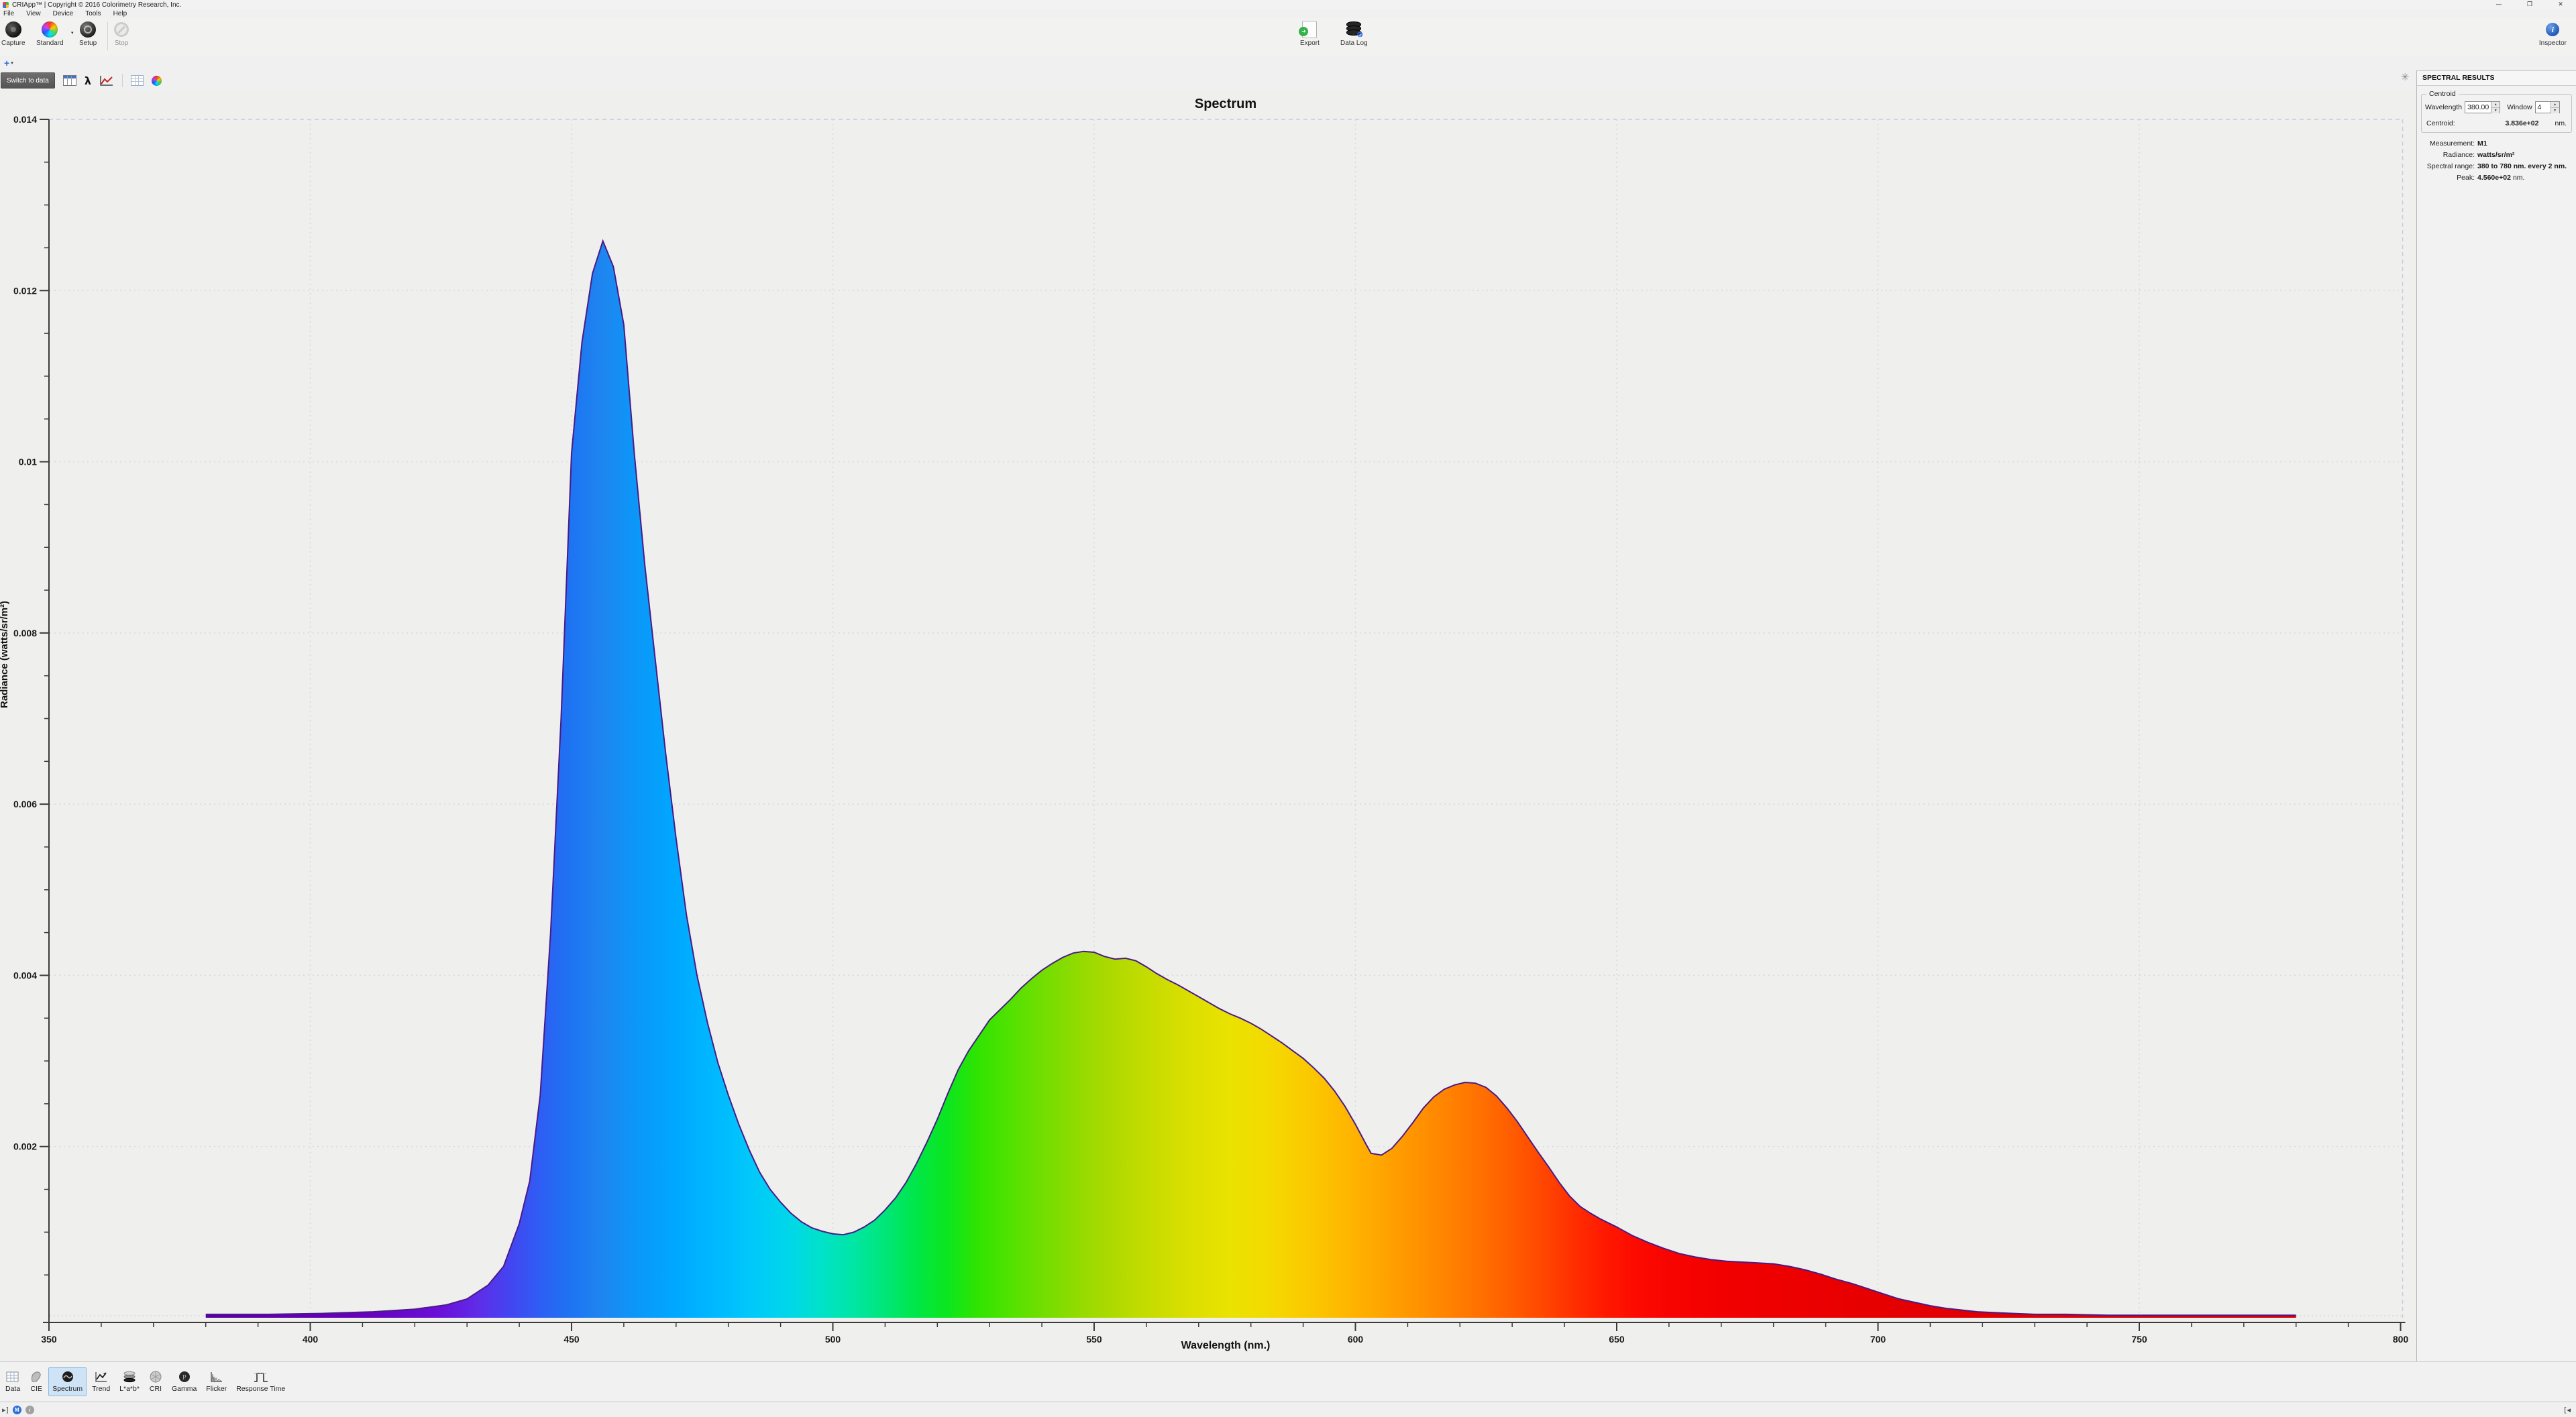 This screenshot has width=2576, height=1417. I want to click on inspector-button: i Inspector, so click(2553, 34).